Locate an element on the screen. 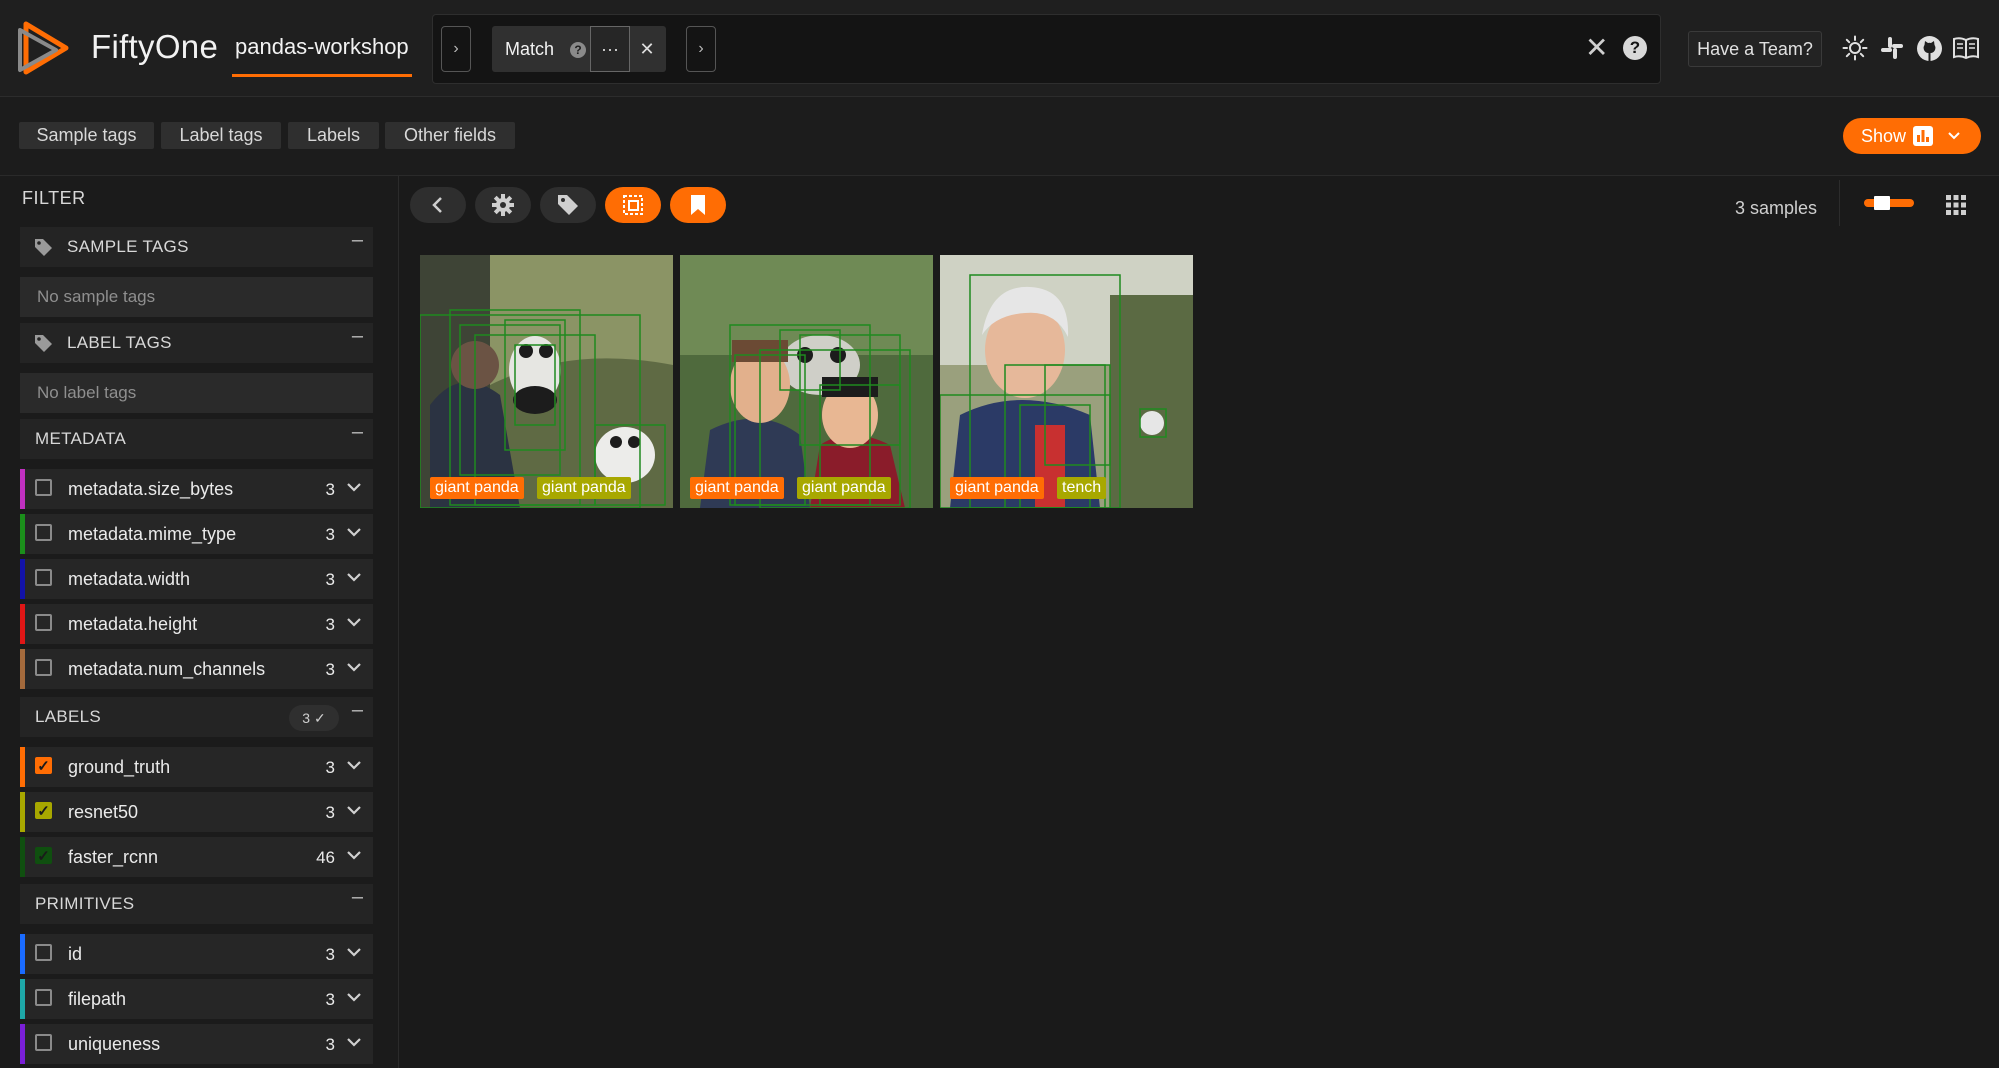 The height and width of the screenshot is (1068, 1999). sun-icon is located at coordinates (1855, 48).